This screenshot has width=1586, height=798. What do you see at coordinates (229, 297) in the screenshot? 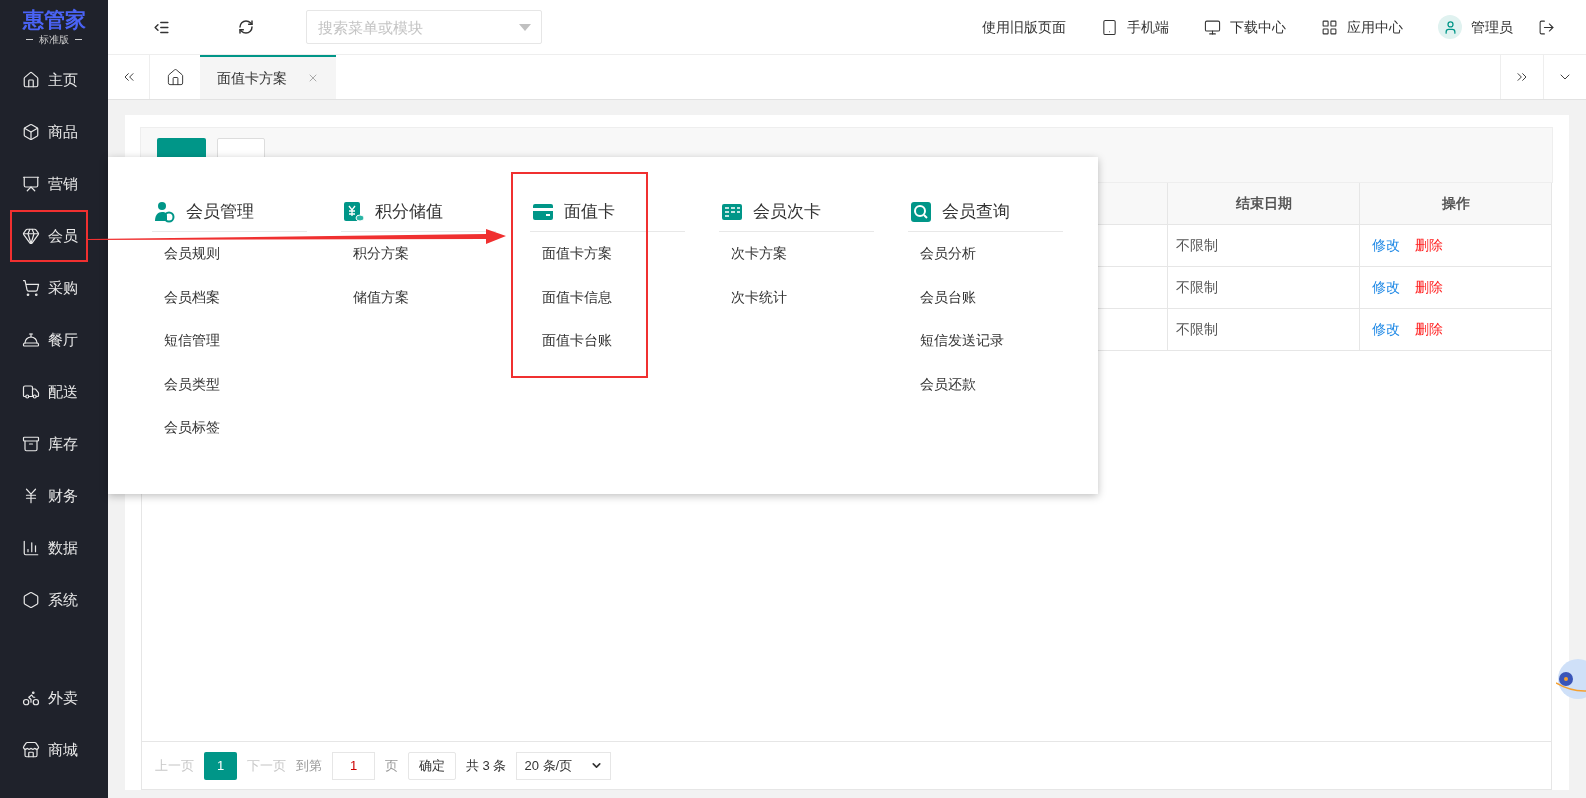
I see `menu-item: 会员档案` at bounding box center [229, 297].